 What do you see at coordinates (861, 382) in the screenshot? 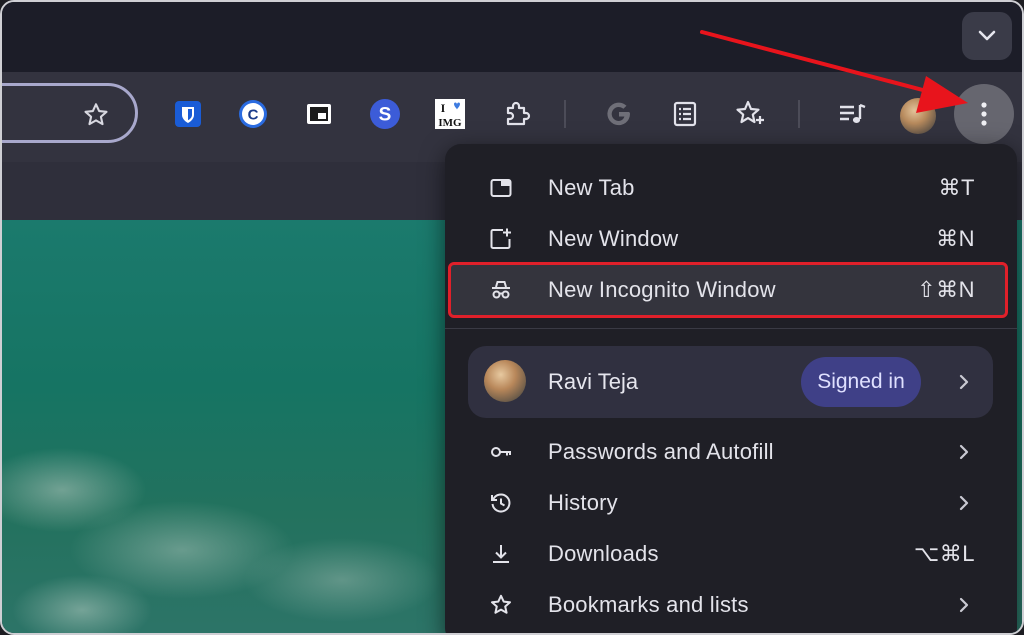
I see `signed-in-badge: Signed in` at bounding box center [861, 382].